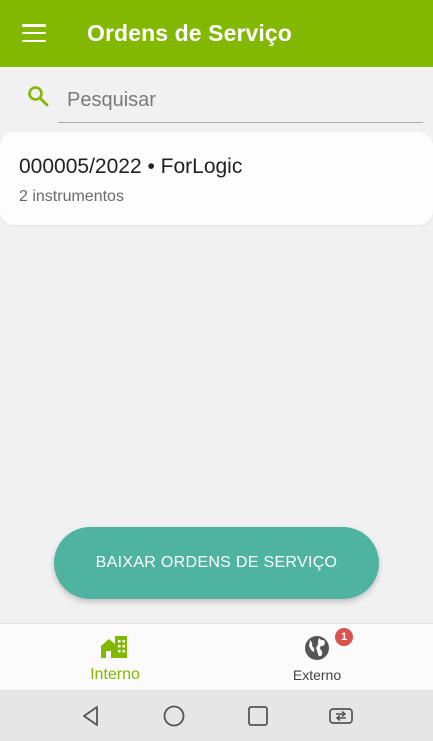 This screenshot has width=433, height=741. What do you see at coordinates (189, 33) in the screenshot?
I see `page-title: Ordens de Serviço` at bounding box center [189, 33].